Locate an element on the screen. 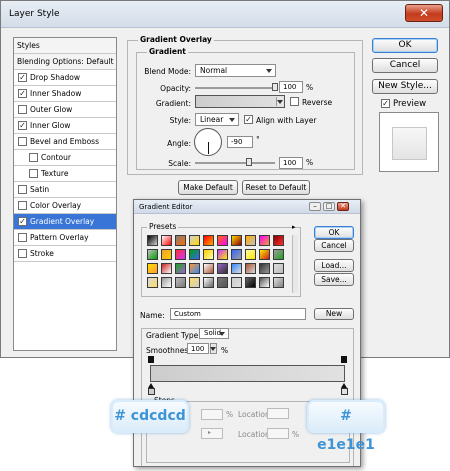 The image size is (450, 471). sidebar-item-texture: Texture is located at coordinates (65, 174).